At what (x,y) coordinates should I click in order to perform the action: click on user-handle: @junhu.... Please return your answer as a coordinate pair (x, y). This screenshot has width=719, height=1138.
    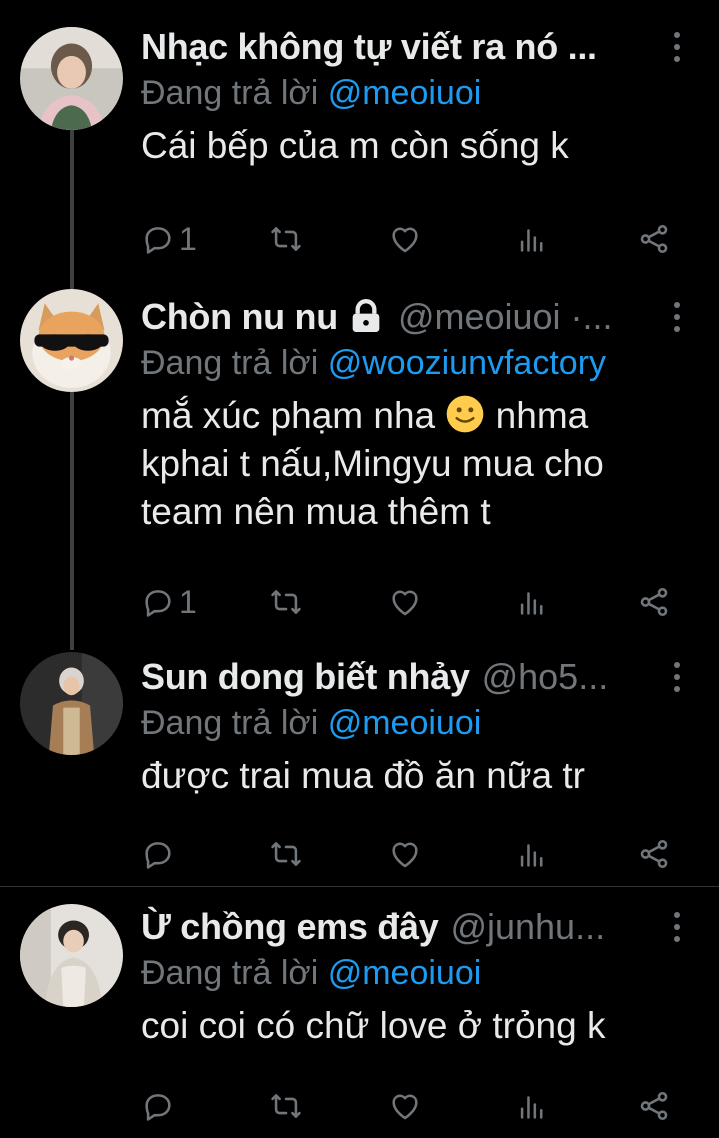
    Looking at the image, I should click on (527, 927).